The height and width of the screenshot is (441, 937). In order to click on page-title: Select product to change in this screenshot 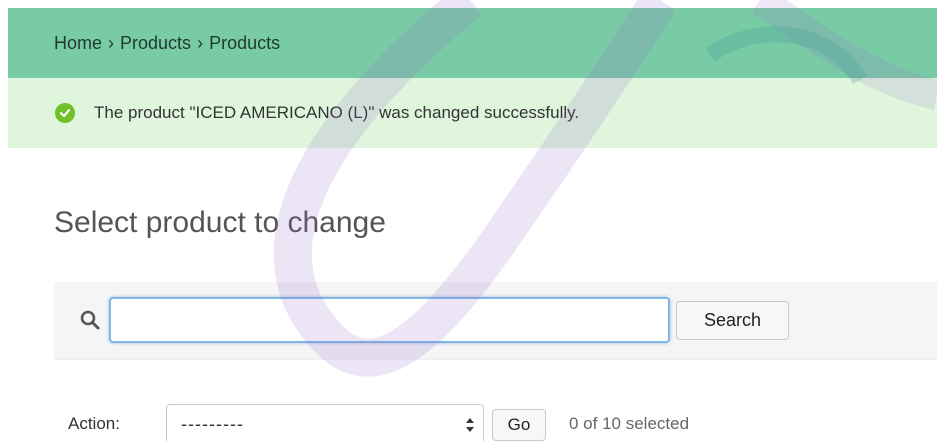, I will do `click(220, 222)`.